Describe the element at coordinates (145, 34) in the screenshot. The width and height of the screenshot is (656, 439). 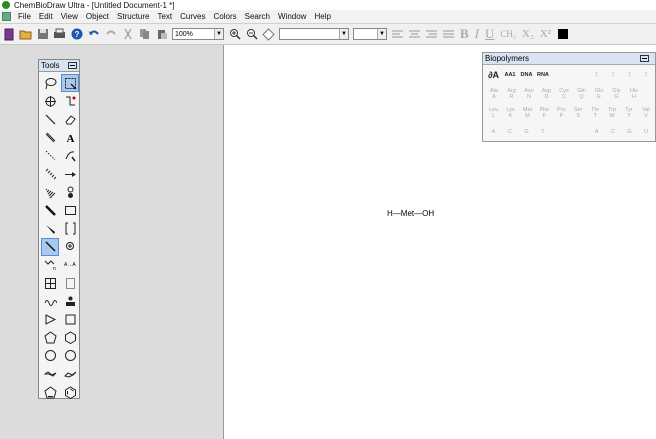
I see `copy-icon` at that location.